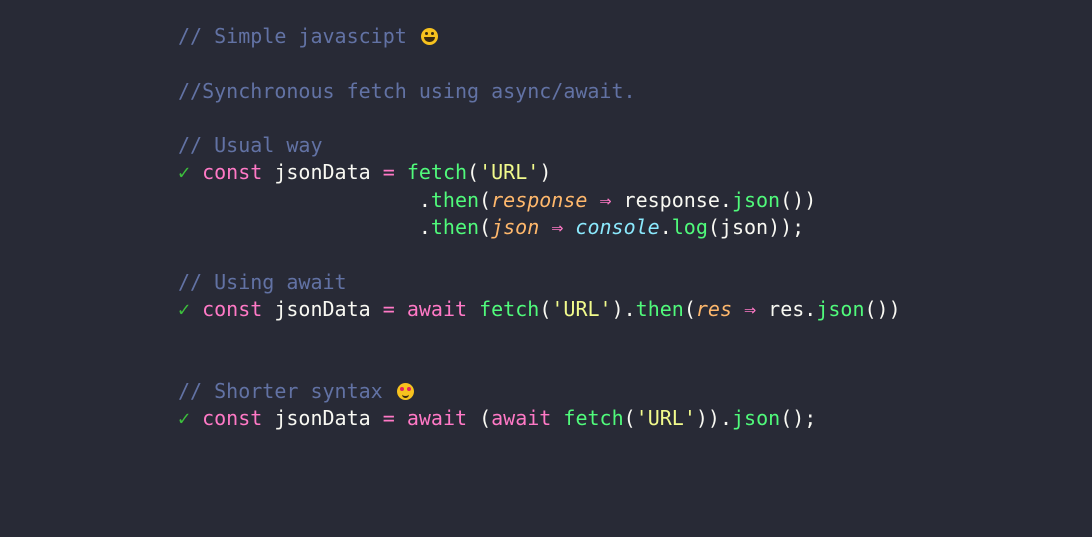 The width and height of the screenshot is (1092, 537). What do you see at coordinates (623, 308) in the screenshot?
I see `text-token: ).` at bounding box center [623, 308].